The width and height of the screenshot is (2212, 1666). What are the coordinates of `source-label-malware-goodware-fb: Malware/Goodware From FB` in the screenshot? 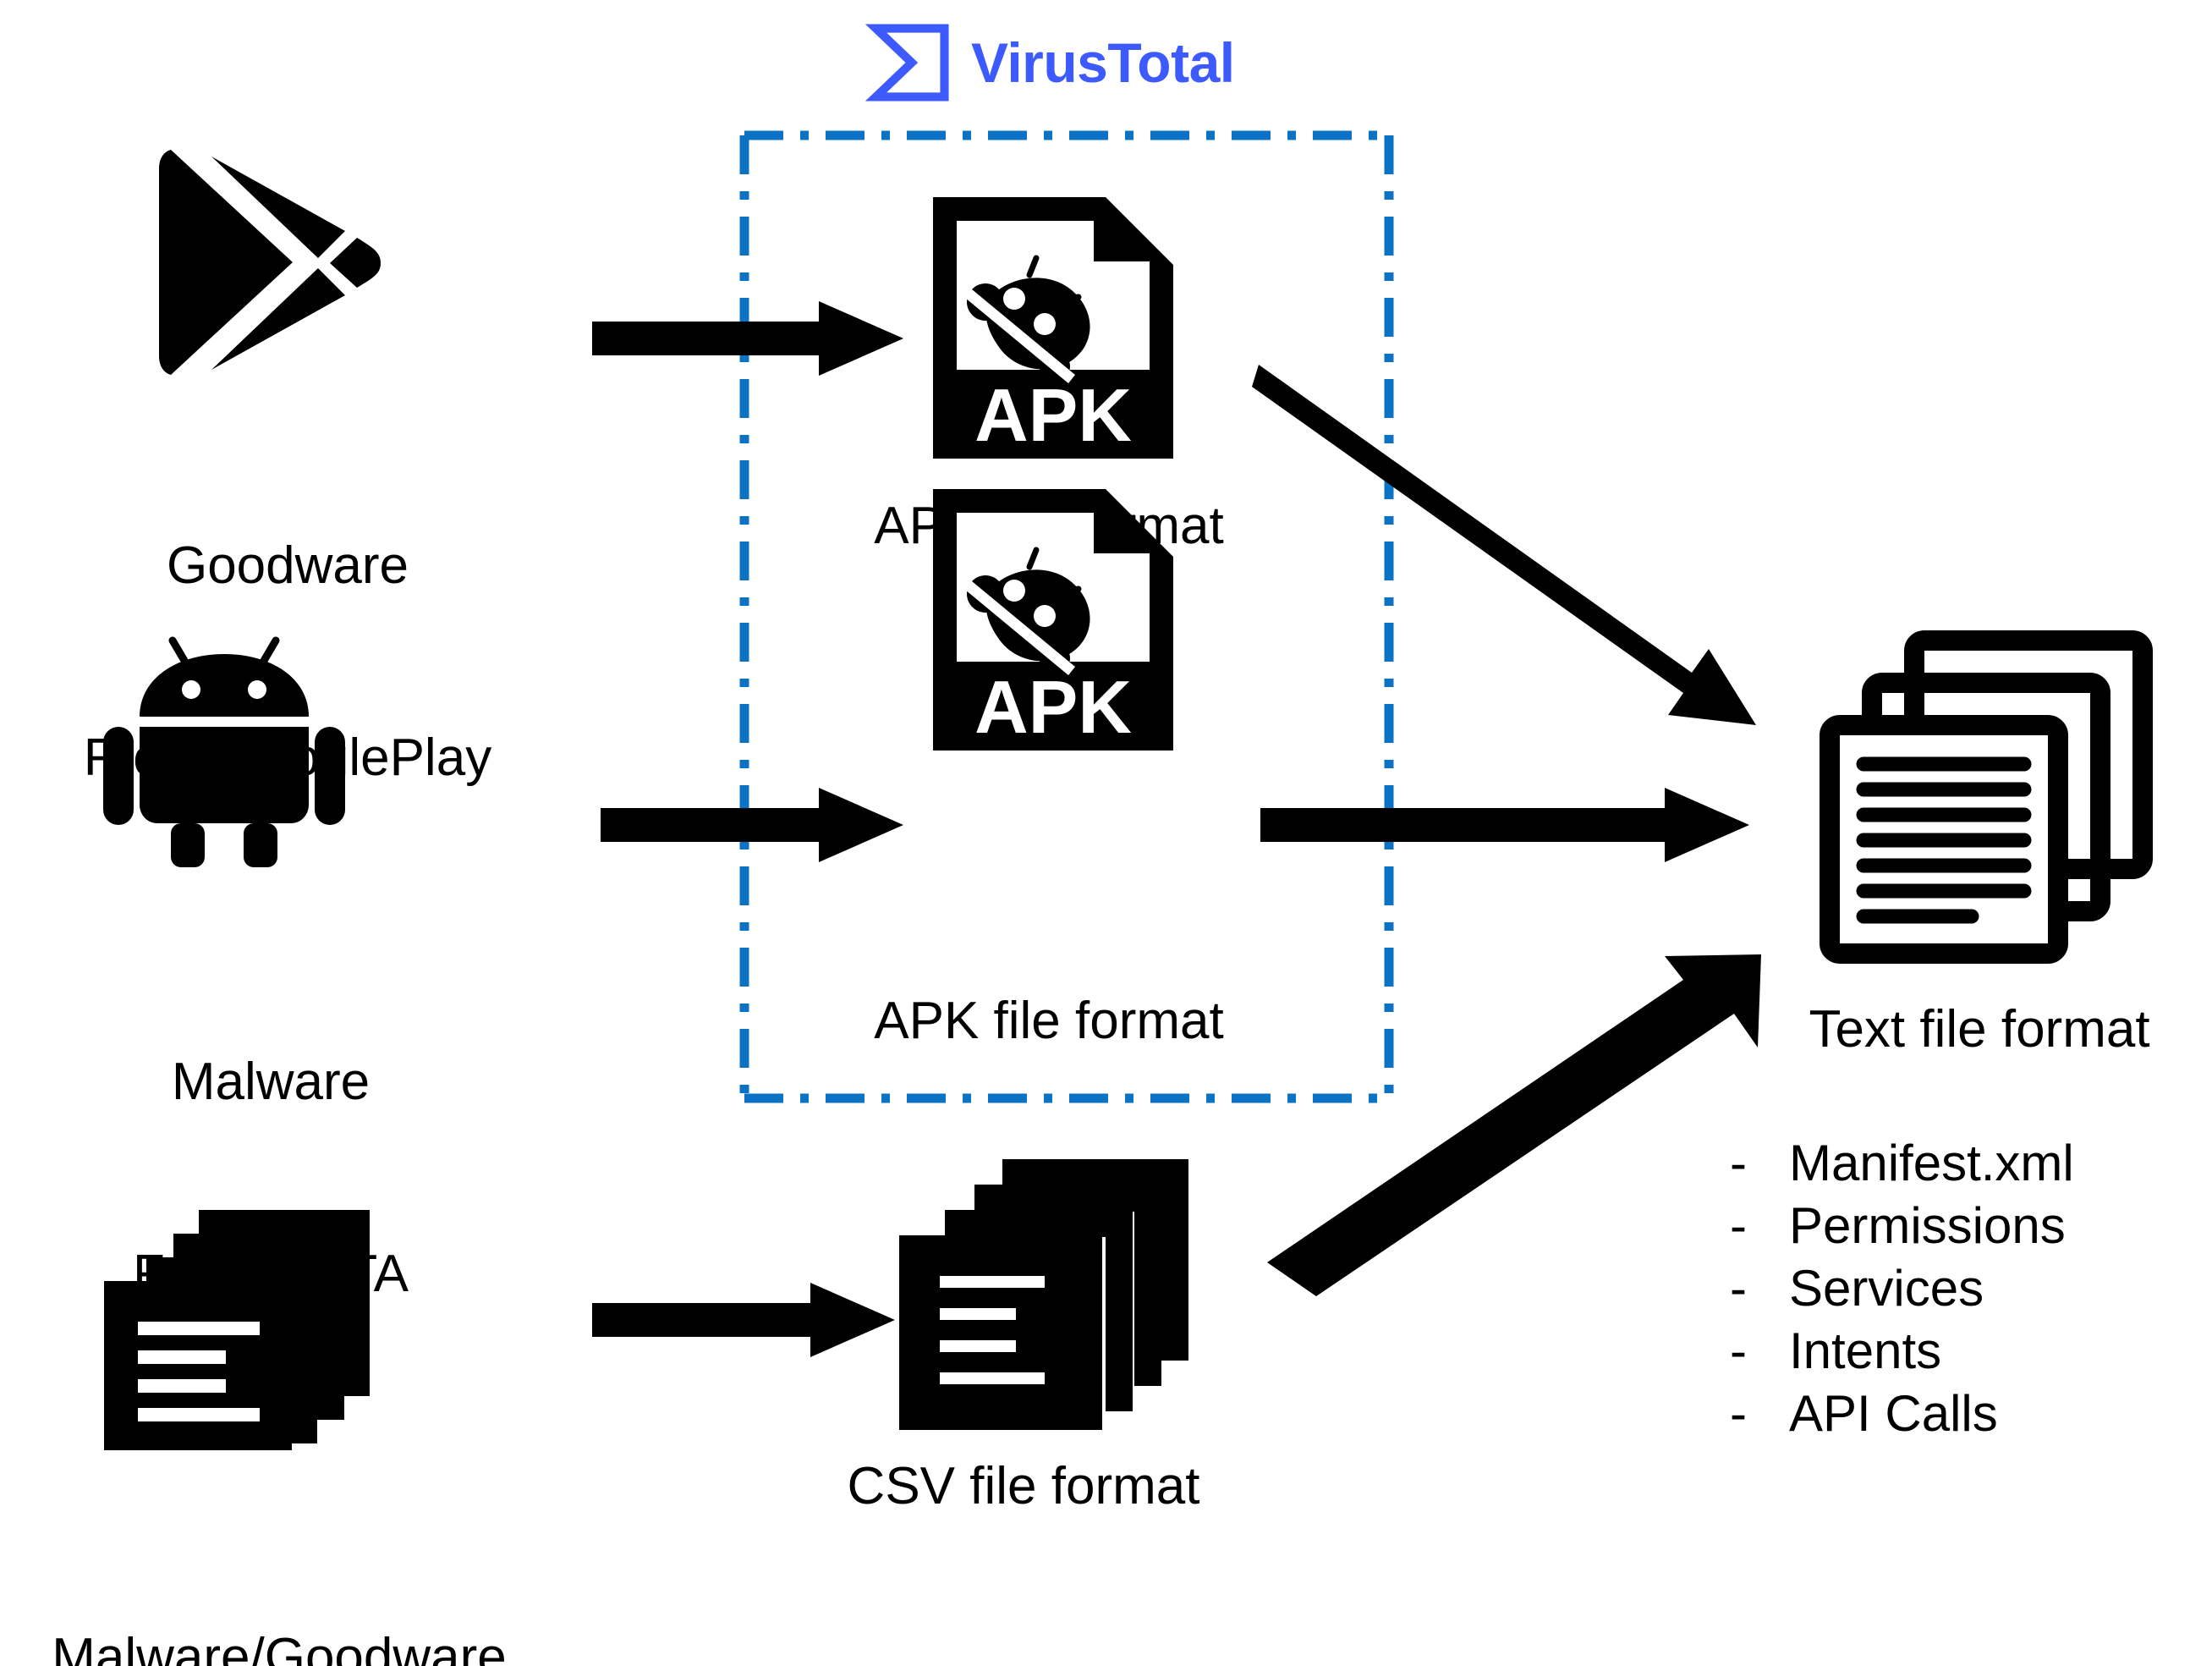 It's located at (287, 1582).